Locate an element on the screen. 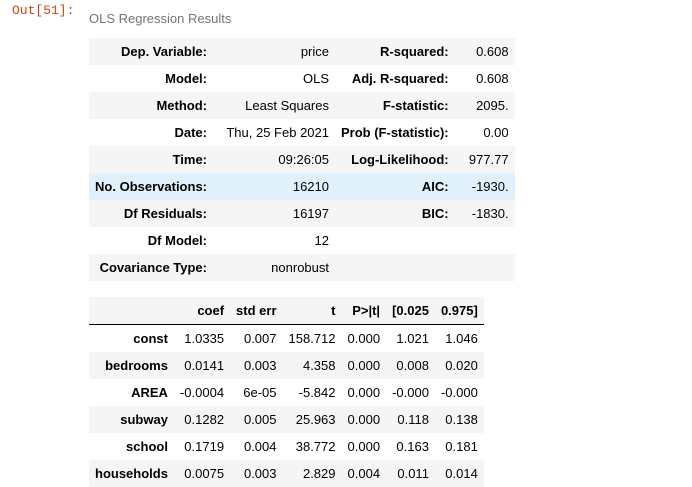  summary-value: OLS is located at coordinates (315, 78).